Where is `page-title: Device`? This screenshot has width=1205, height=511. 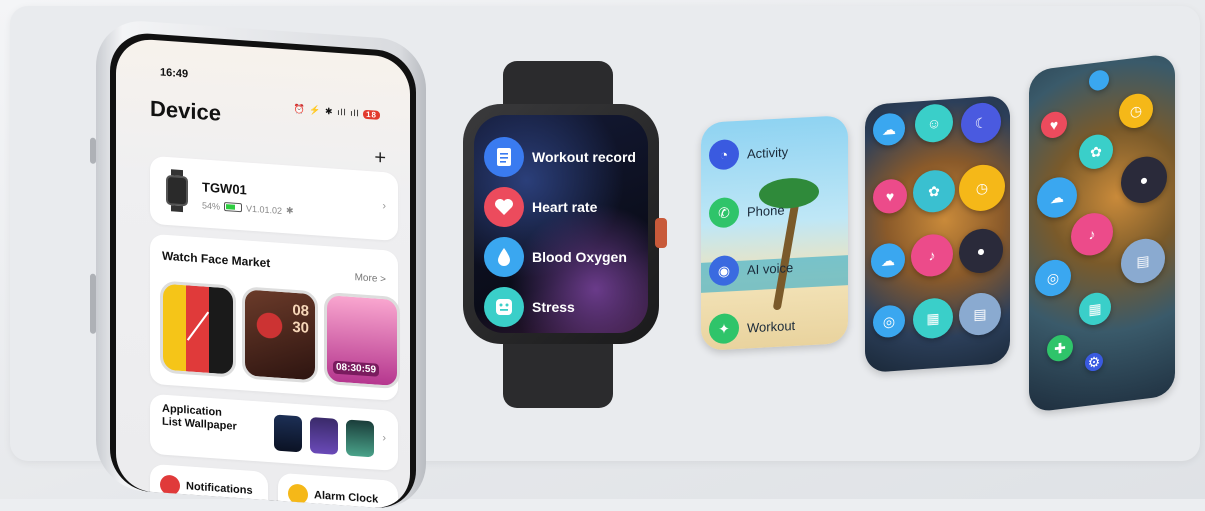 page-title: Device is located at coordinates (185, 110).